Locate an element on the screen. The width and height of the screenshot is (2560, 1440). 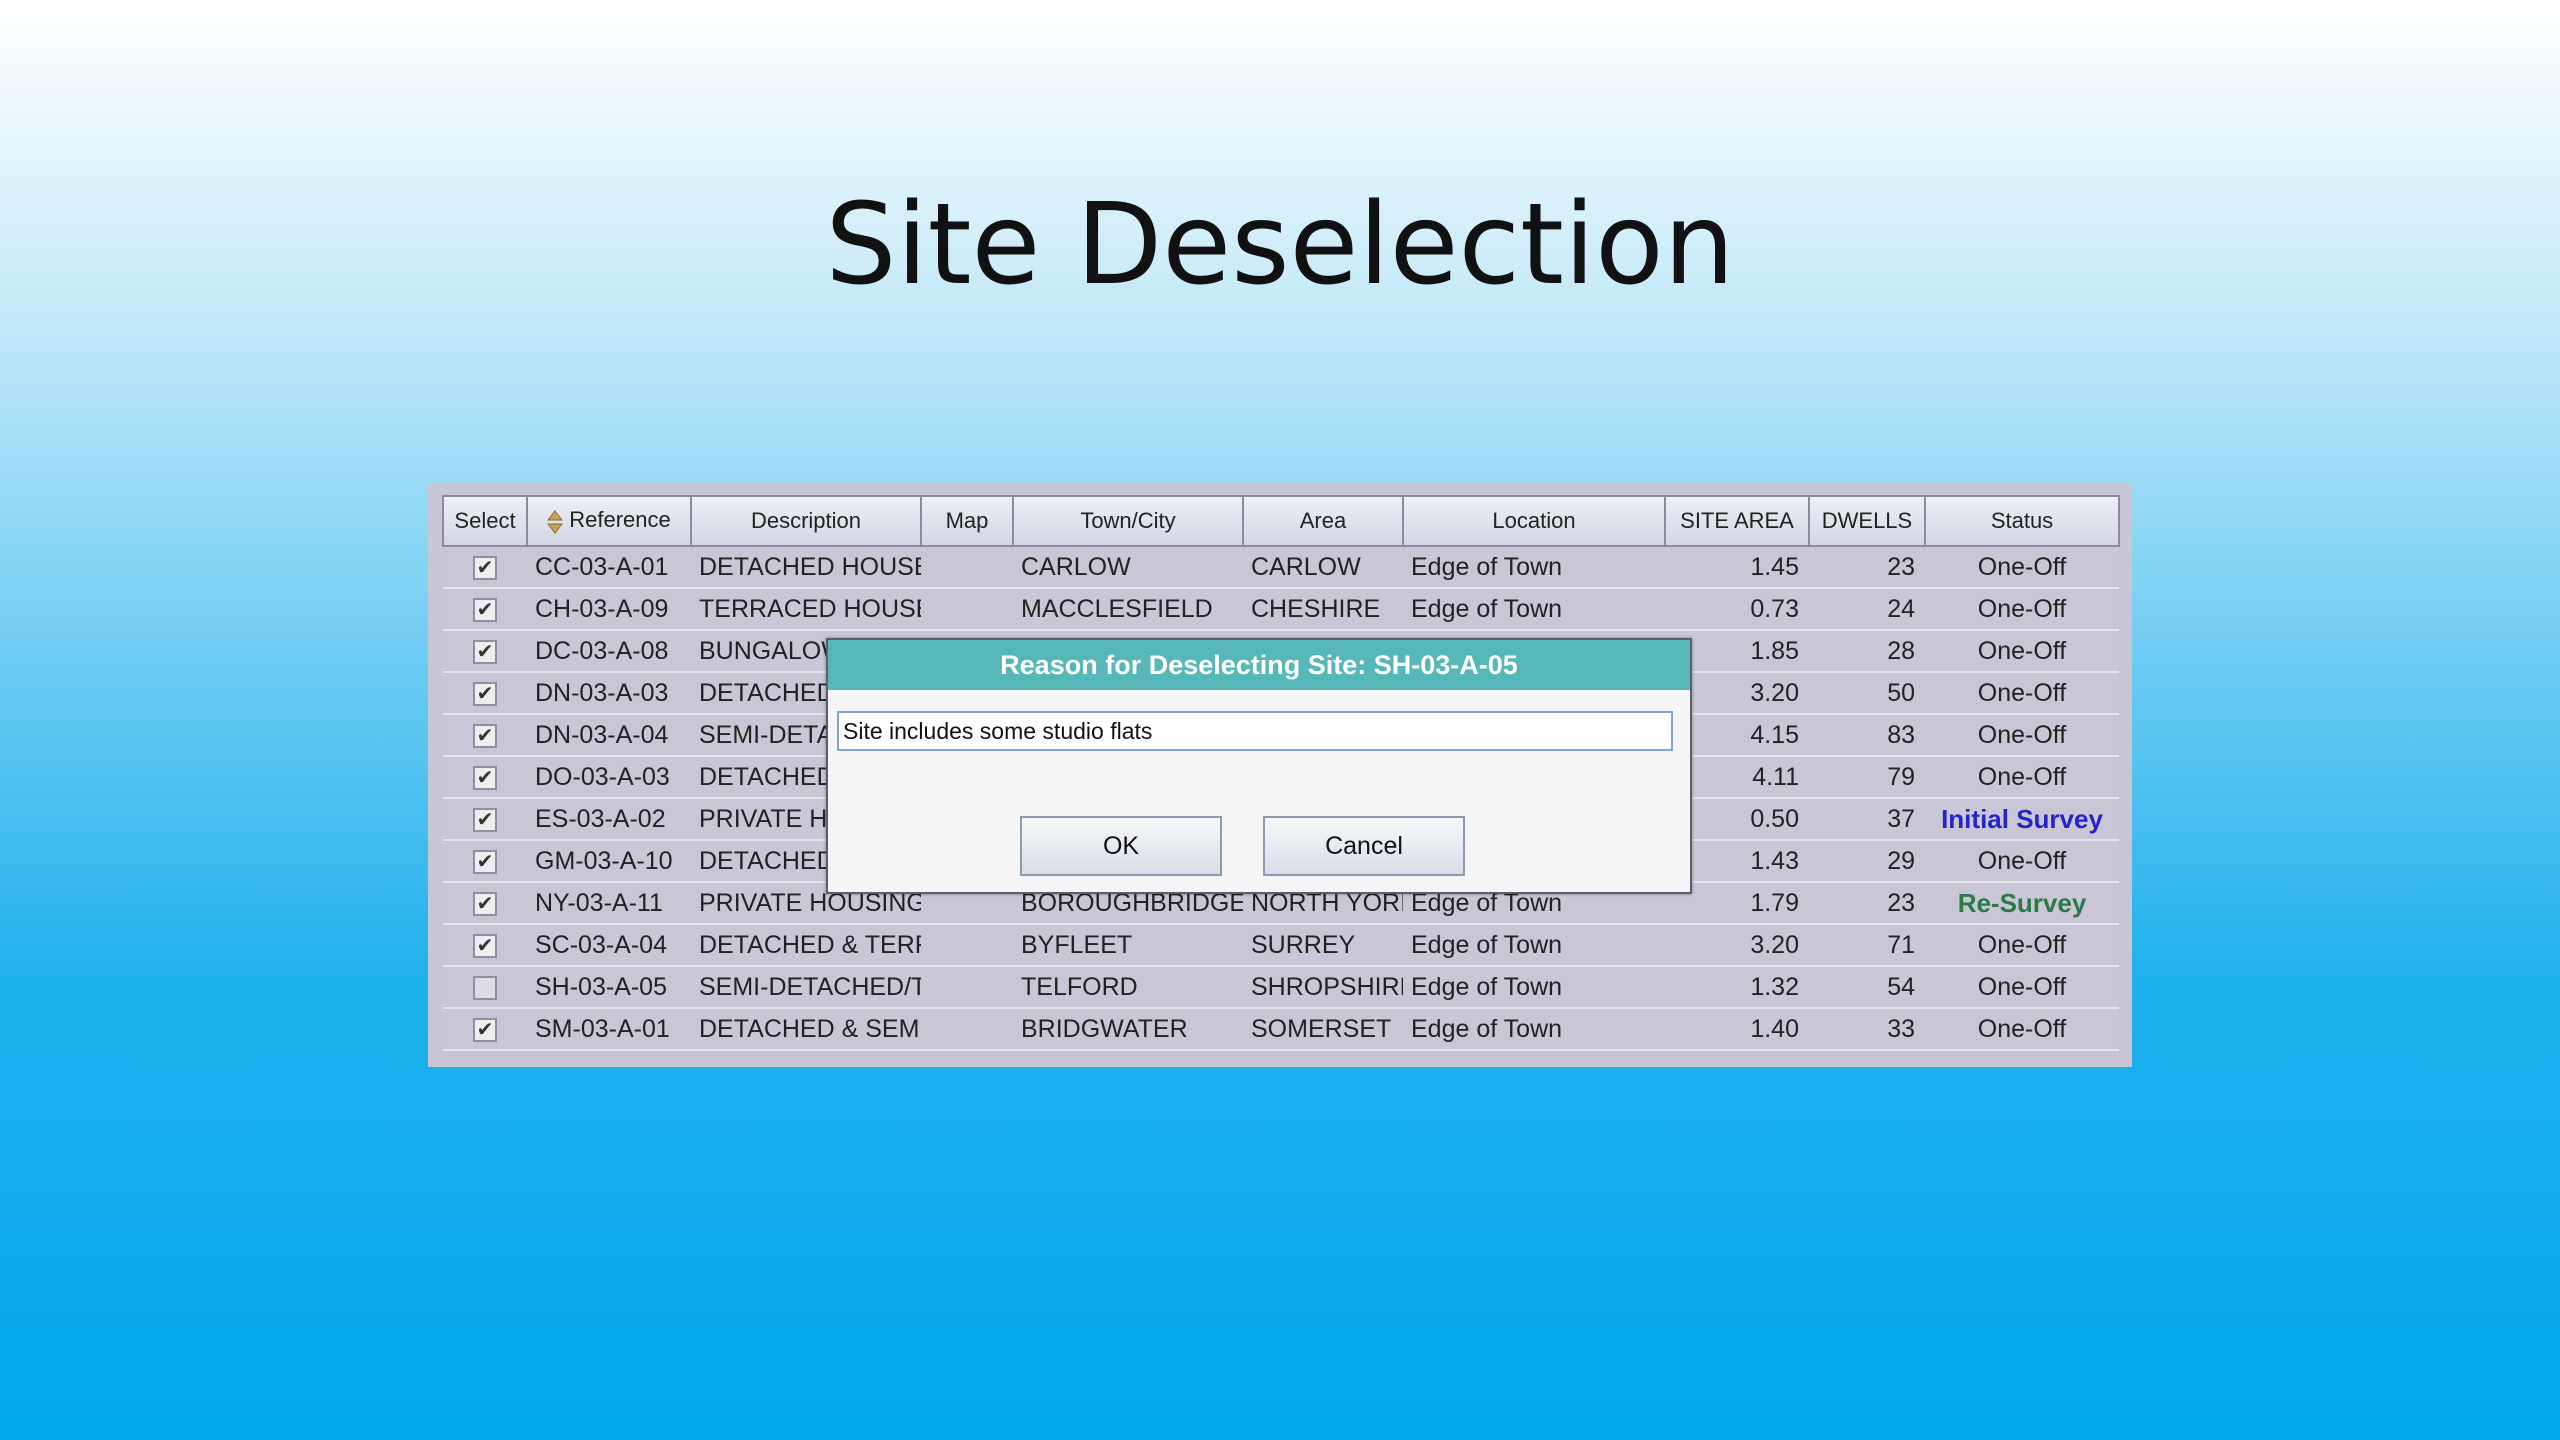
column-header-select: Select is located at coordinates (485, 521).